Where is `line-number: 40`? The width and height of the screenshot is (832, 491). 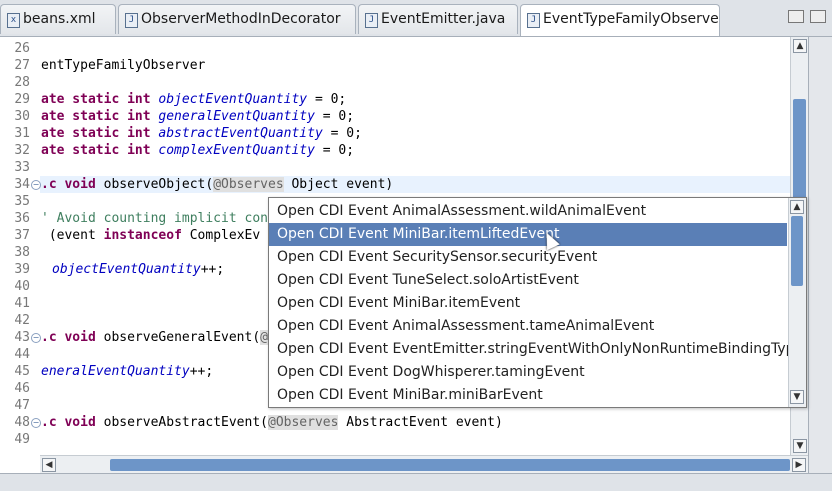 line-number: 40 is located at coordinates (22, 286).